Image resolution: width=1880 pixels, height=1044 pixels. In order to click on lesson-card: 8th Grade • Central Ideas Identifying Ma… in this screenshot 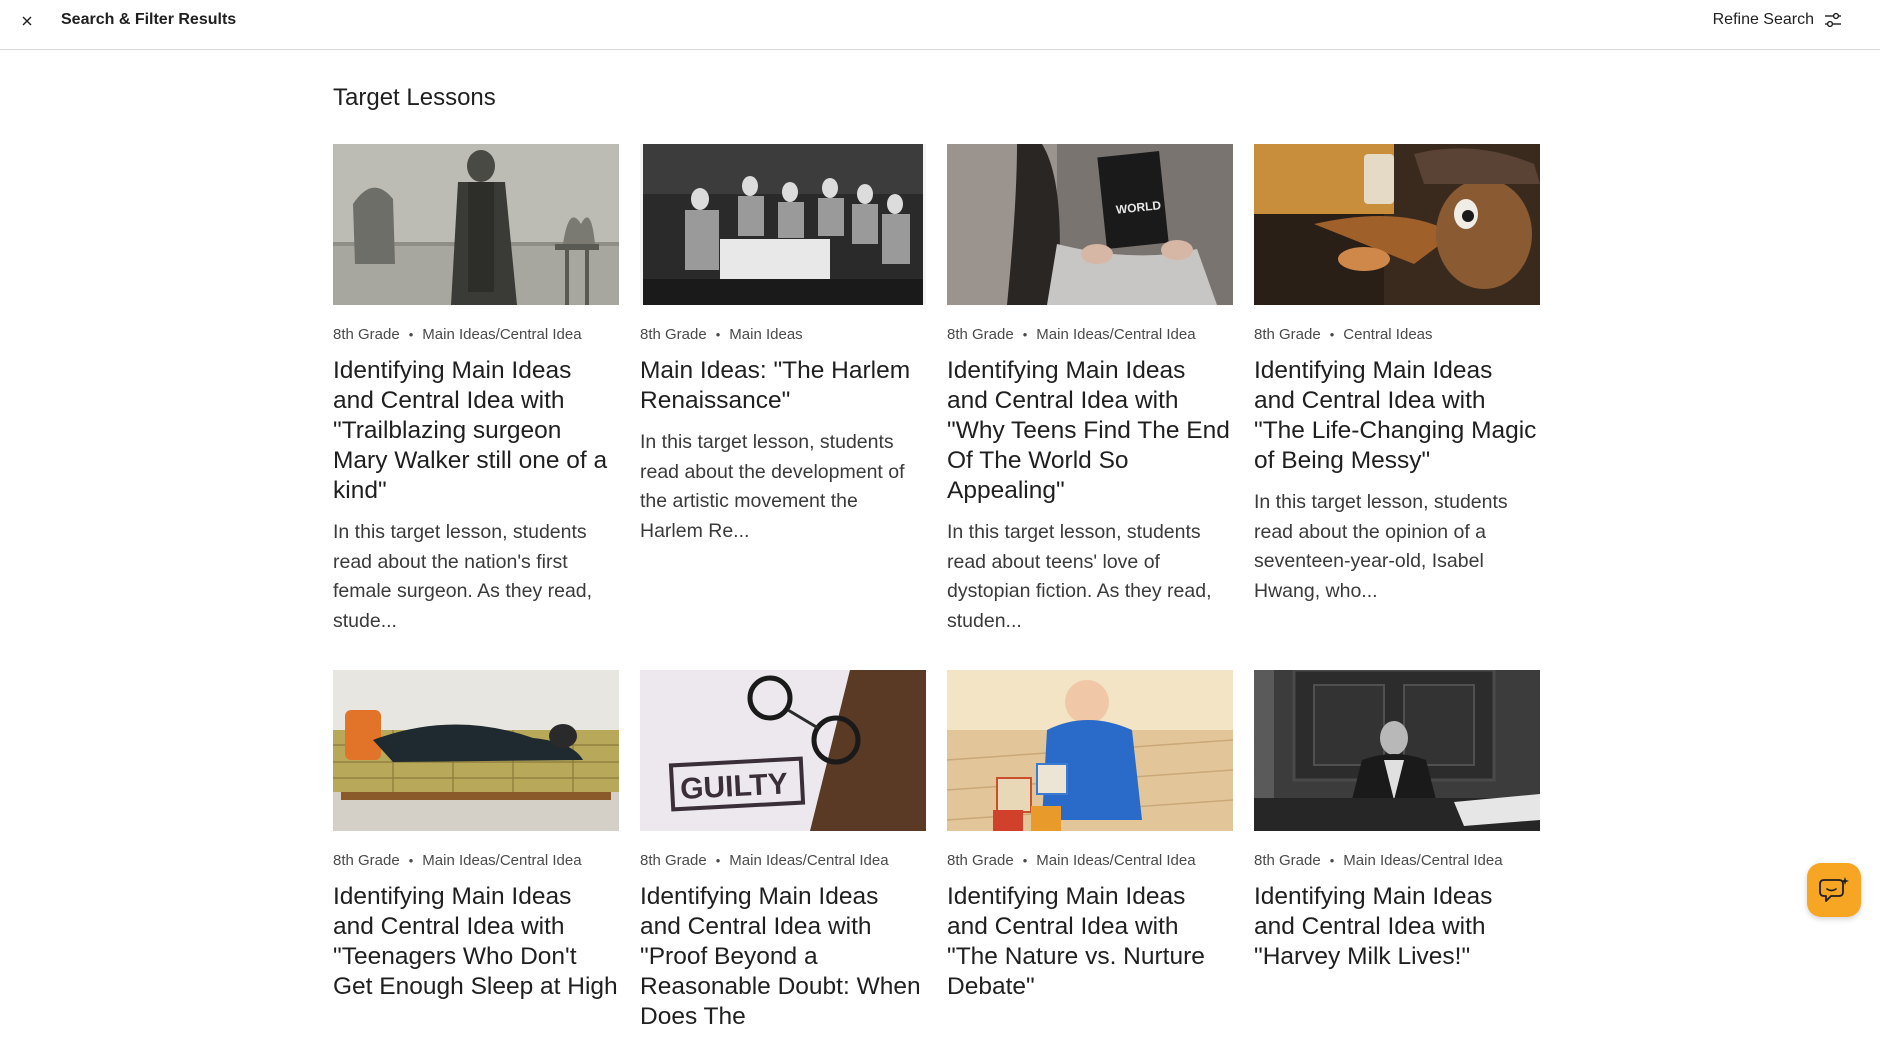, I will do `click(1397, 390)`.